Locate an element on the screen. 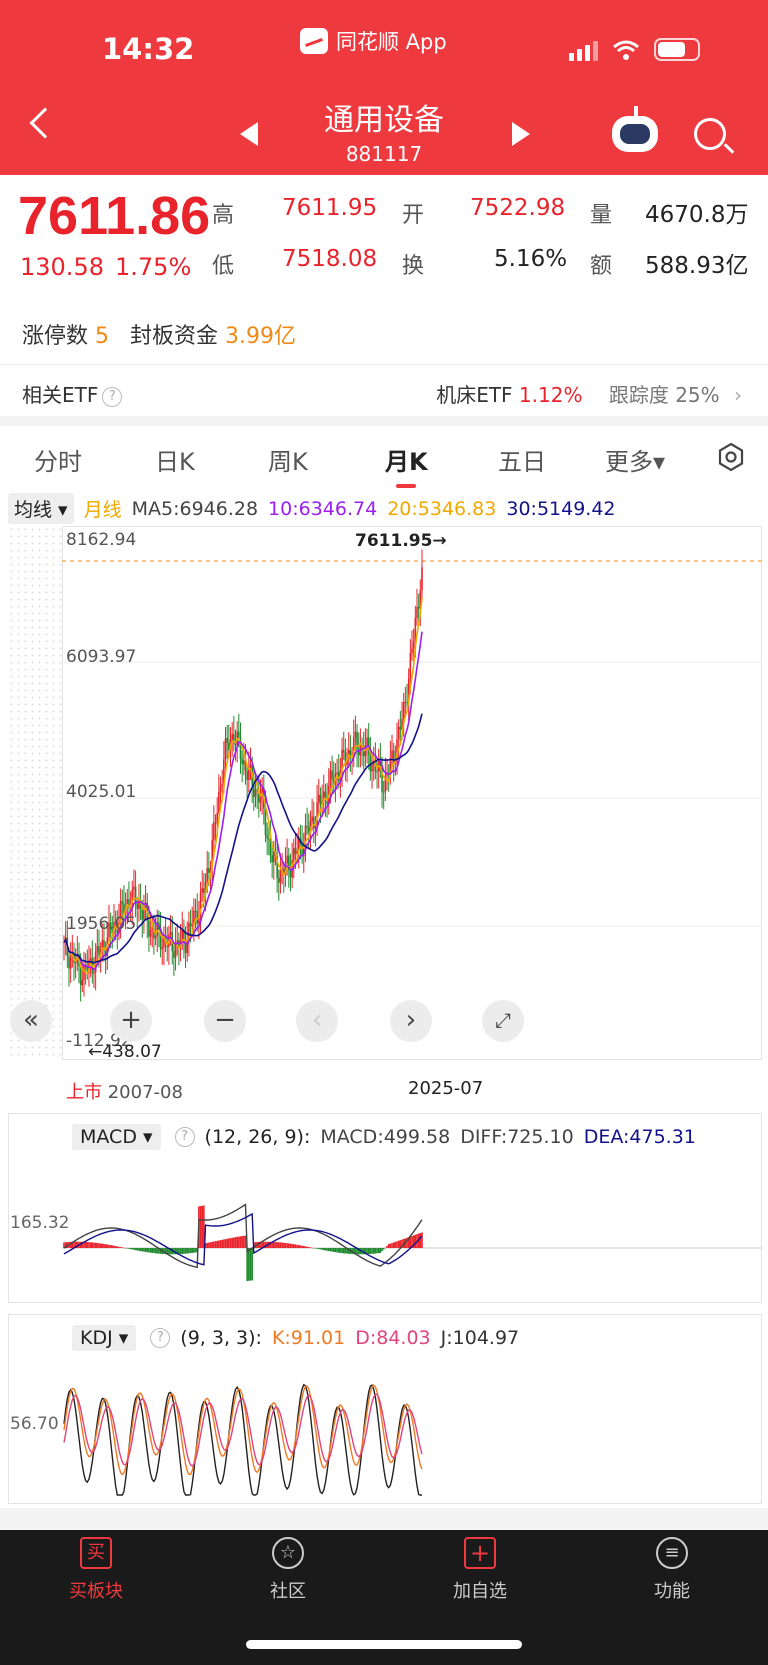 Image resolution: width=768 pixels, height=1665 pixels. status-icons is located at coordinates (634, 49).